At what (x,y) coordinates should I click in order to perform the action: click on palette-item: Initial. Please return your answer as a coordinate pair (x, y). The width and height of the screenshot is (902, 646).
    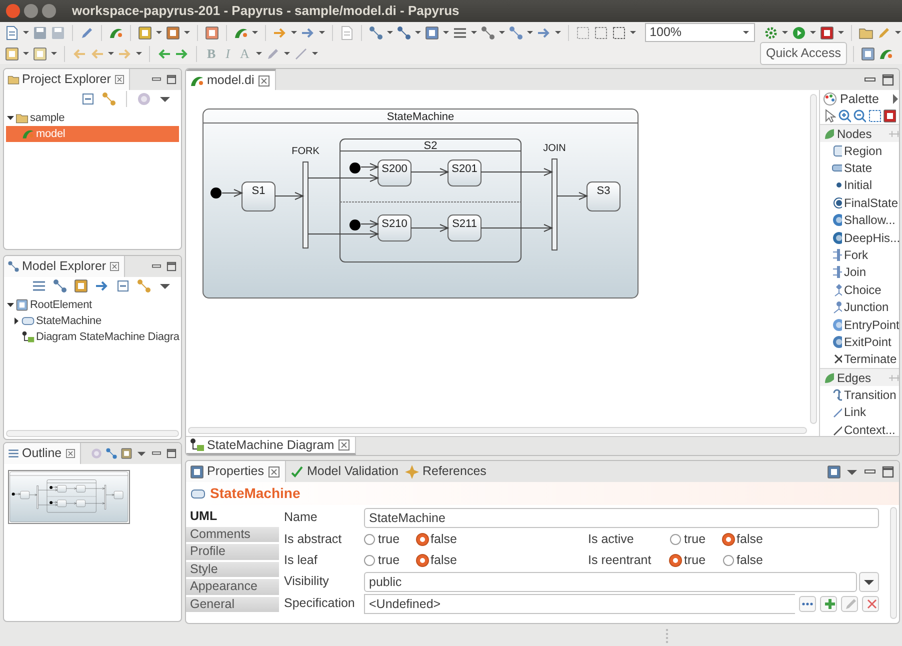
    Looking at the image, I should click on (859, 185).